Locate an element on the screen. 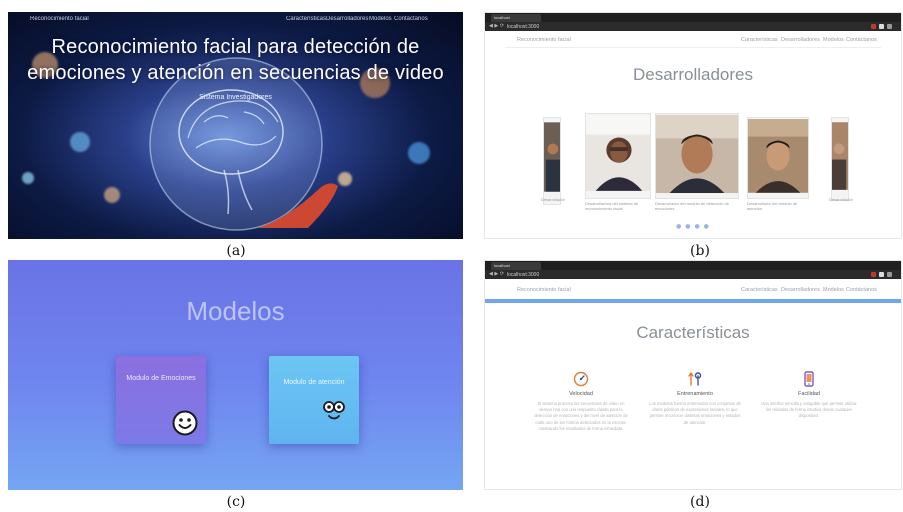 This screenshot has width=903, height=512. hero-title-line-1: Reconocimiento facial para detección de is located at coordinates (235, 47).